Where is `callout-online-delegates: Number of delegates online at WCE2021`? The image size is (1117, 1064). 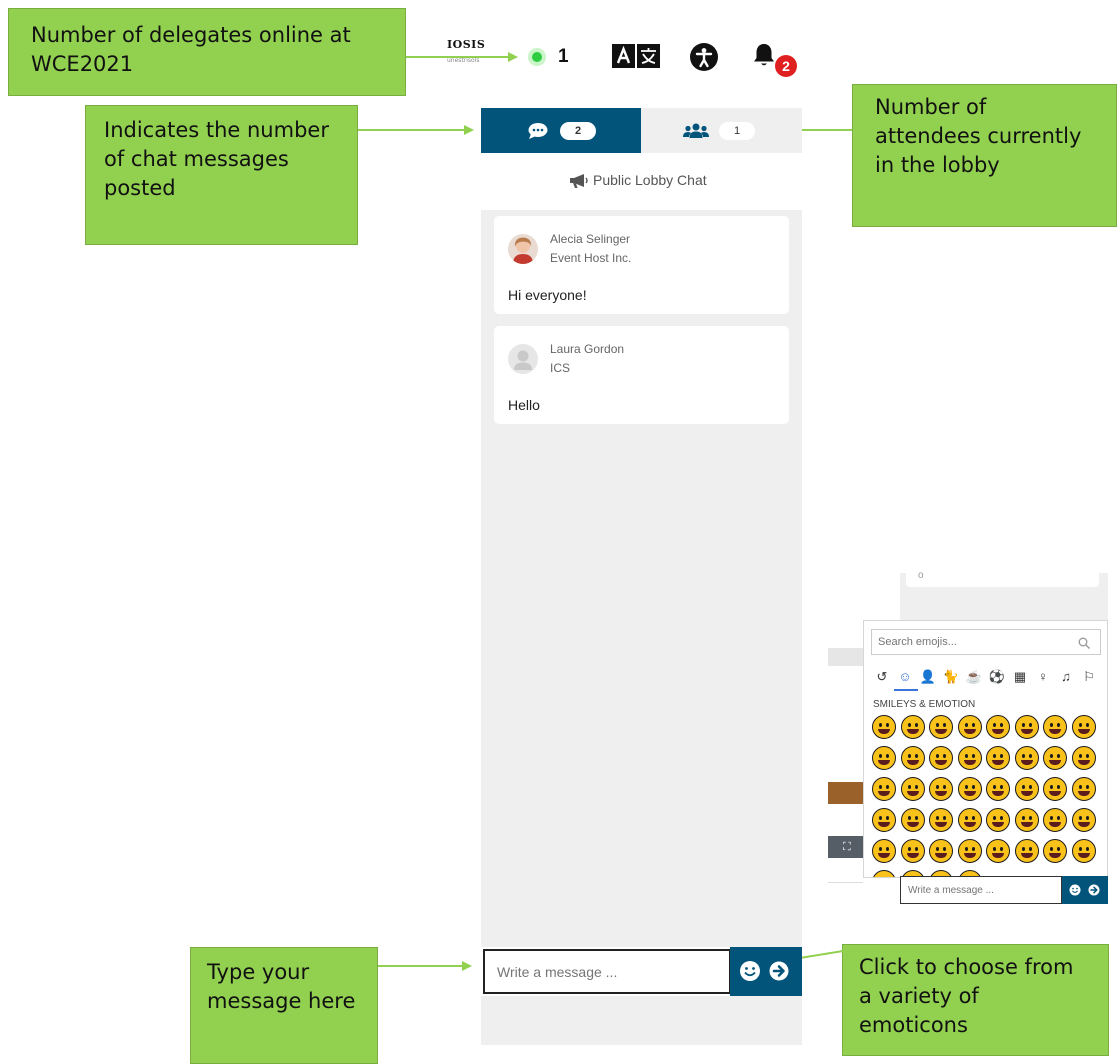
callout-online-delegates: Number of delegates online at WCE2021 is located at coordinates (207, 52).